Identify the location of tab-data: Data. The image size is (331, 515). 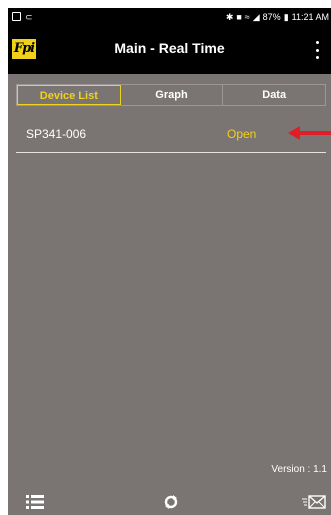
(274, 95).